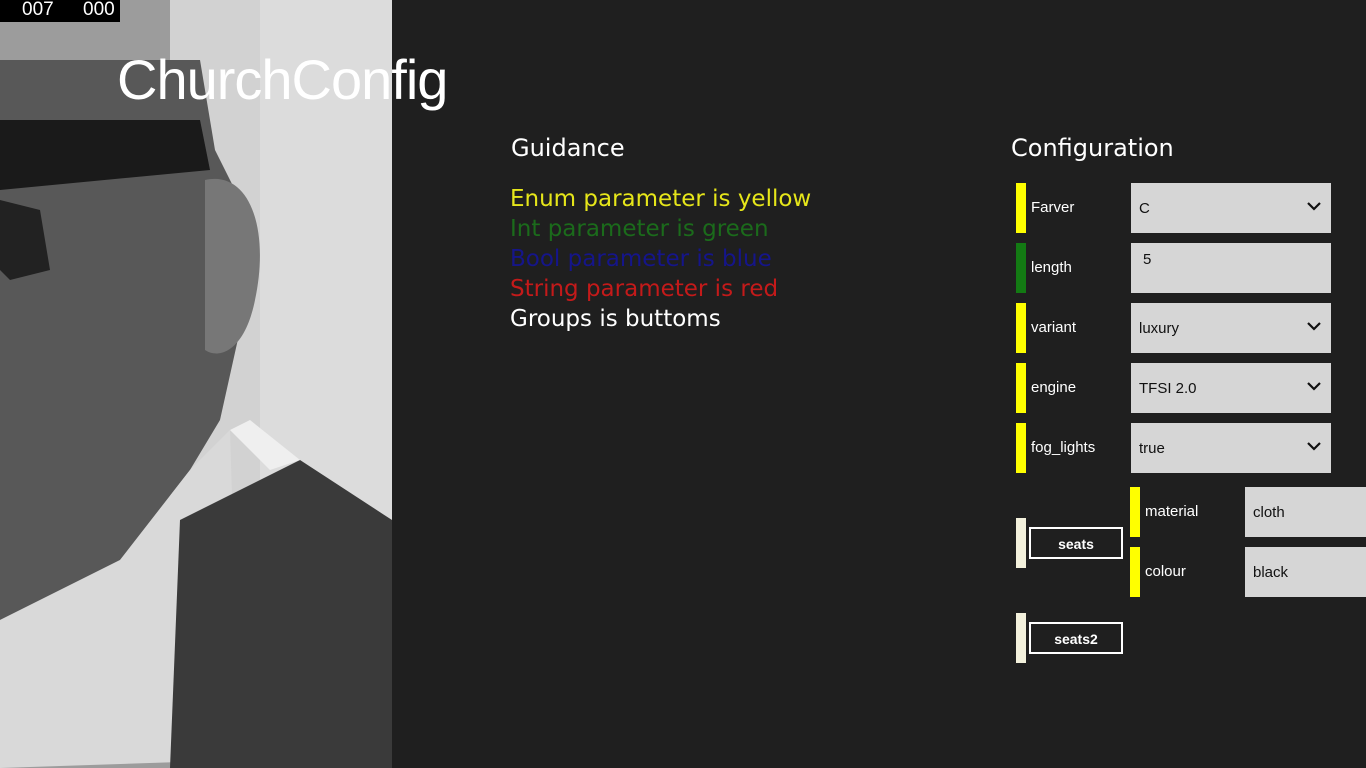  What do you see at coordinates (1231, 448) in the screenshot?
I see `fog-lights-dropdown: true` at bounding box center [1231, 448].